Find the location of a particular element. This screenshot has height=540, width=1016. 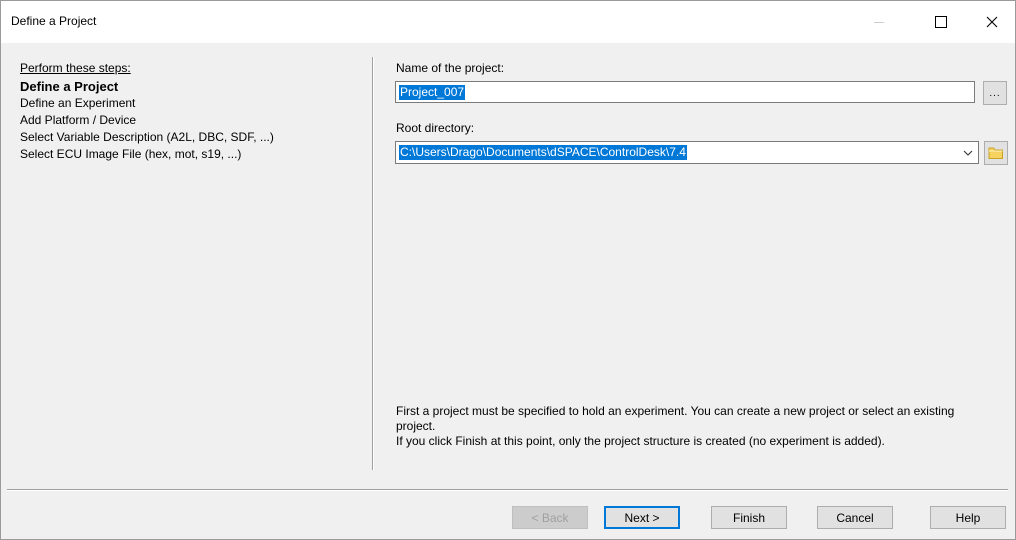

maximize-button is located at coordinates (941, 22).